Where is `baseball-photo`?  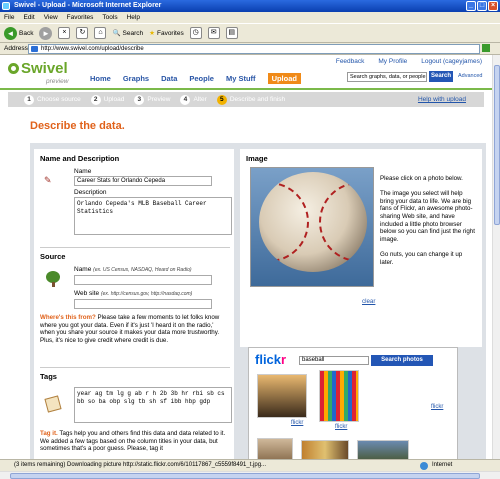
baseball-photo is located at coordinates (313, 222).